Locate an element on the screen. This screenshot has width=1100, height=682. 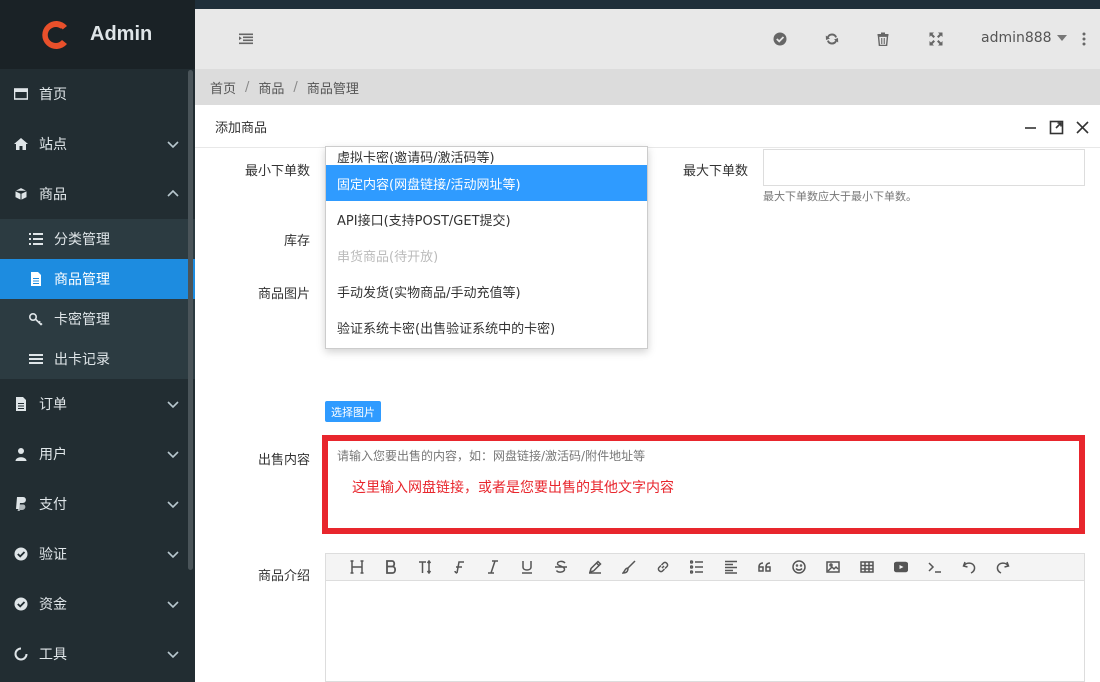
sidebar-item-label: 商品管理 is located at coordinates (82, 280).